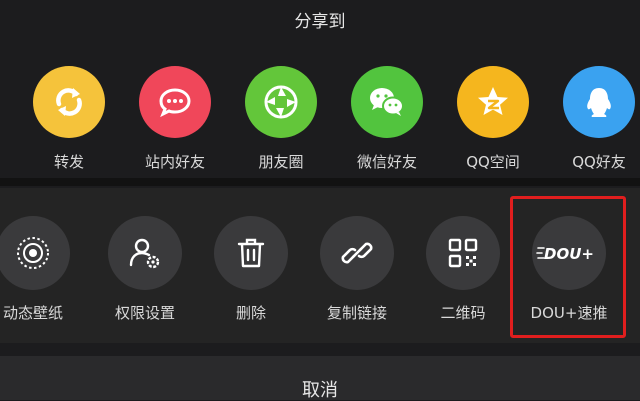  I want to click on section-divider, so click(320, 182).